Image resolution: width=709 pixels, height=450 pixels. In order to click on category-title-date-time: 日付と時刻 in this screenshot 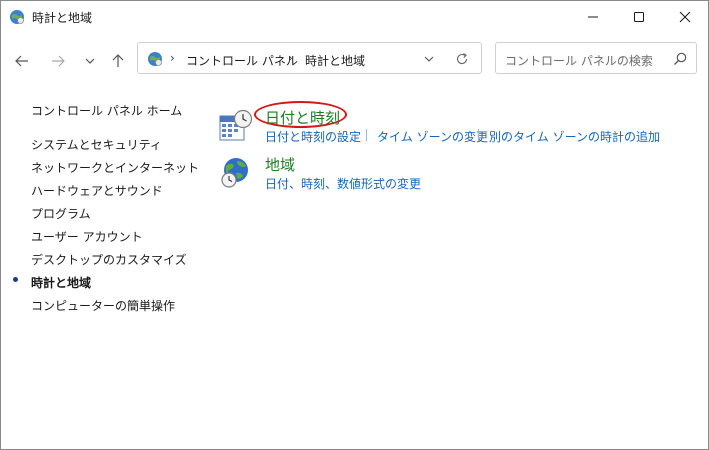, I will do `click(302, 117)`.